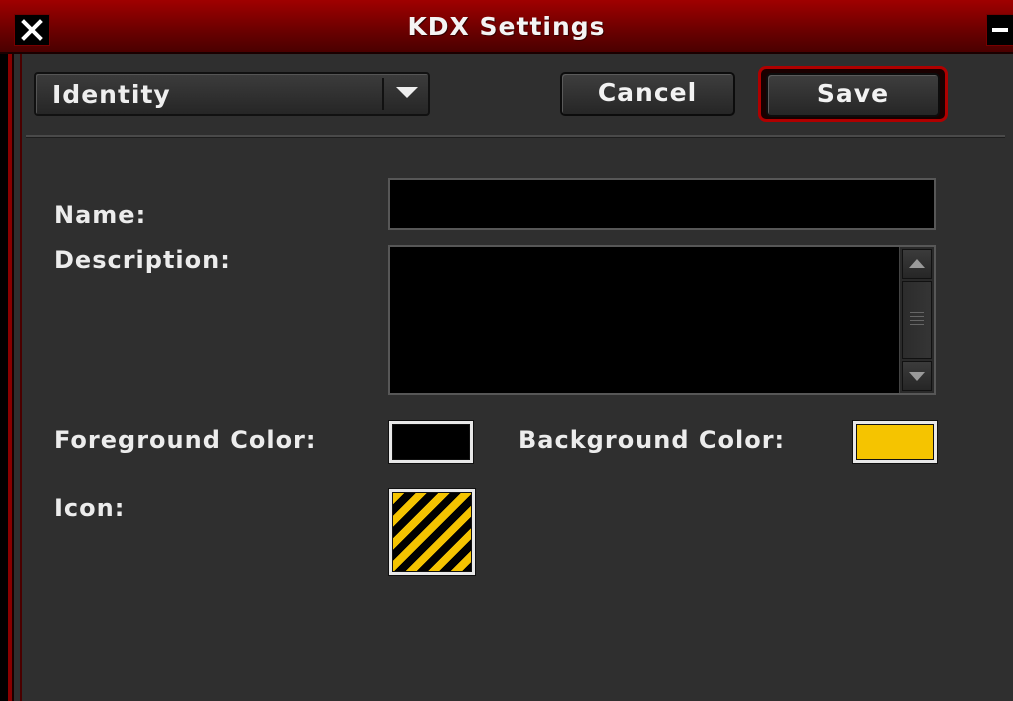 The image size is (1013, 701). I want to click on background-color-label: Background Color:, so click(652, 440).